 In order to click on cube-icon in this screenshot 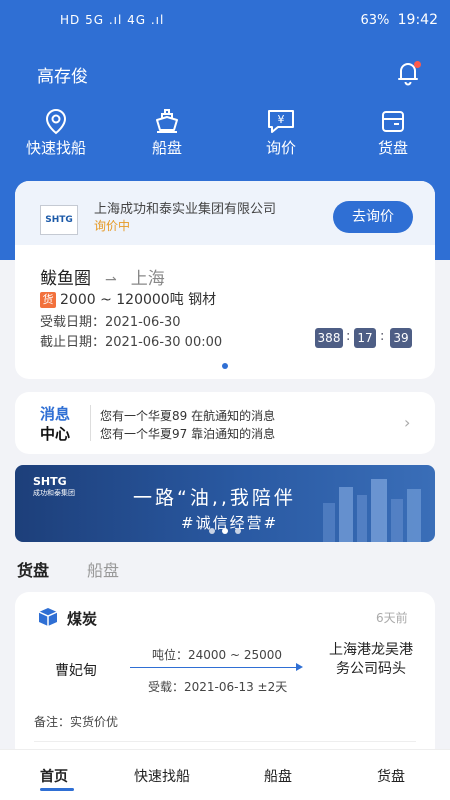, I will do `click(48, 617)`.